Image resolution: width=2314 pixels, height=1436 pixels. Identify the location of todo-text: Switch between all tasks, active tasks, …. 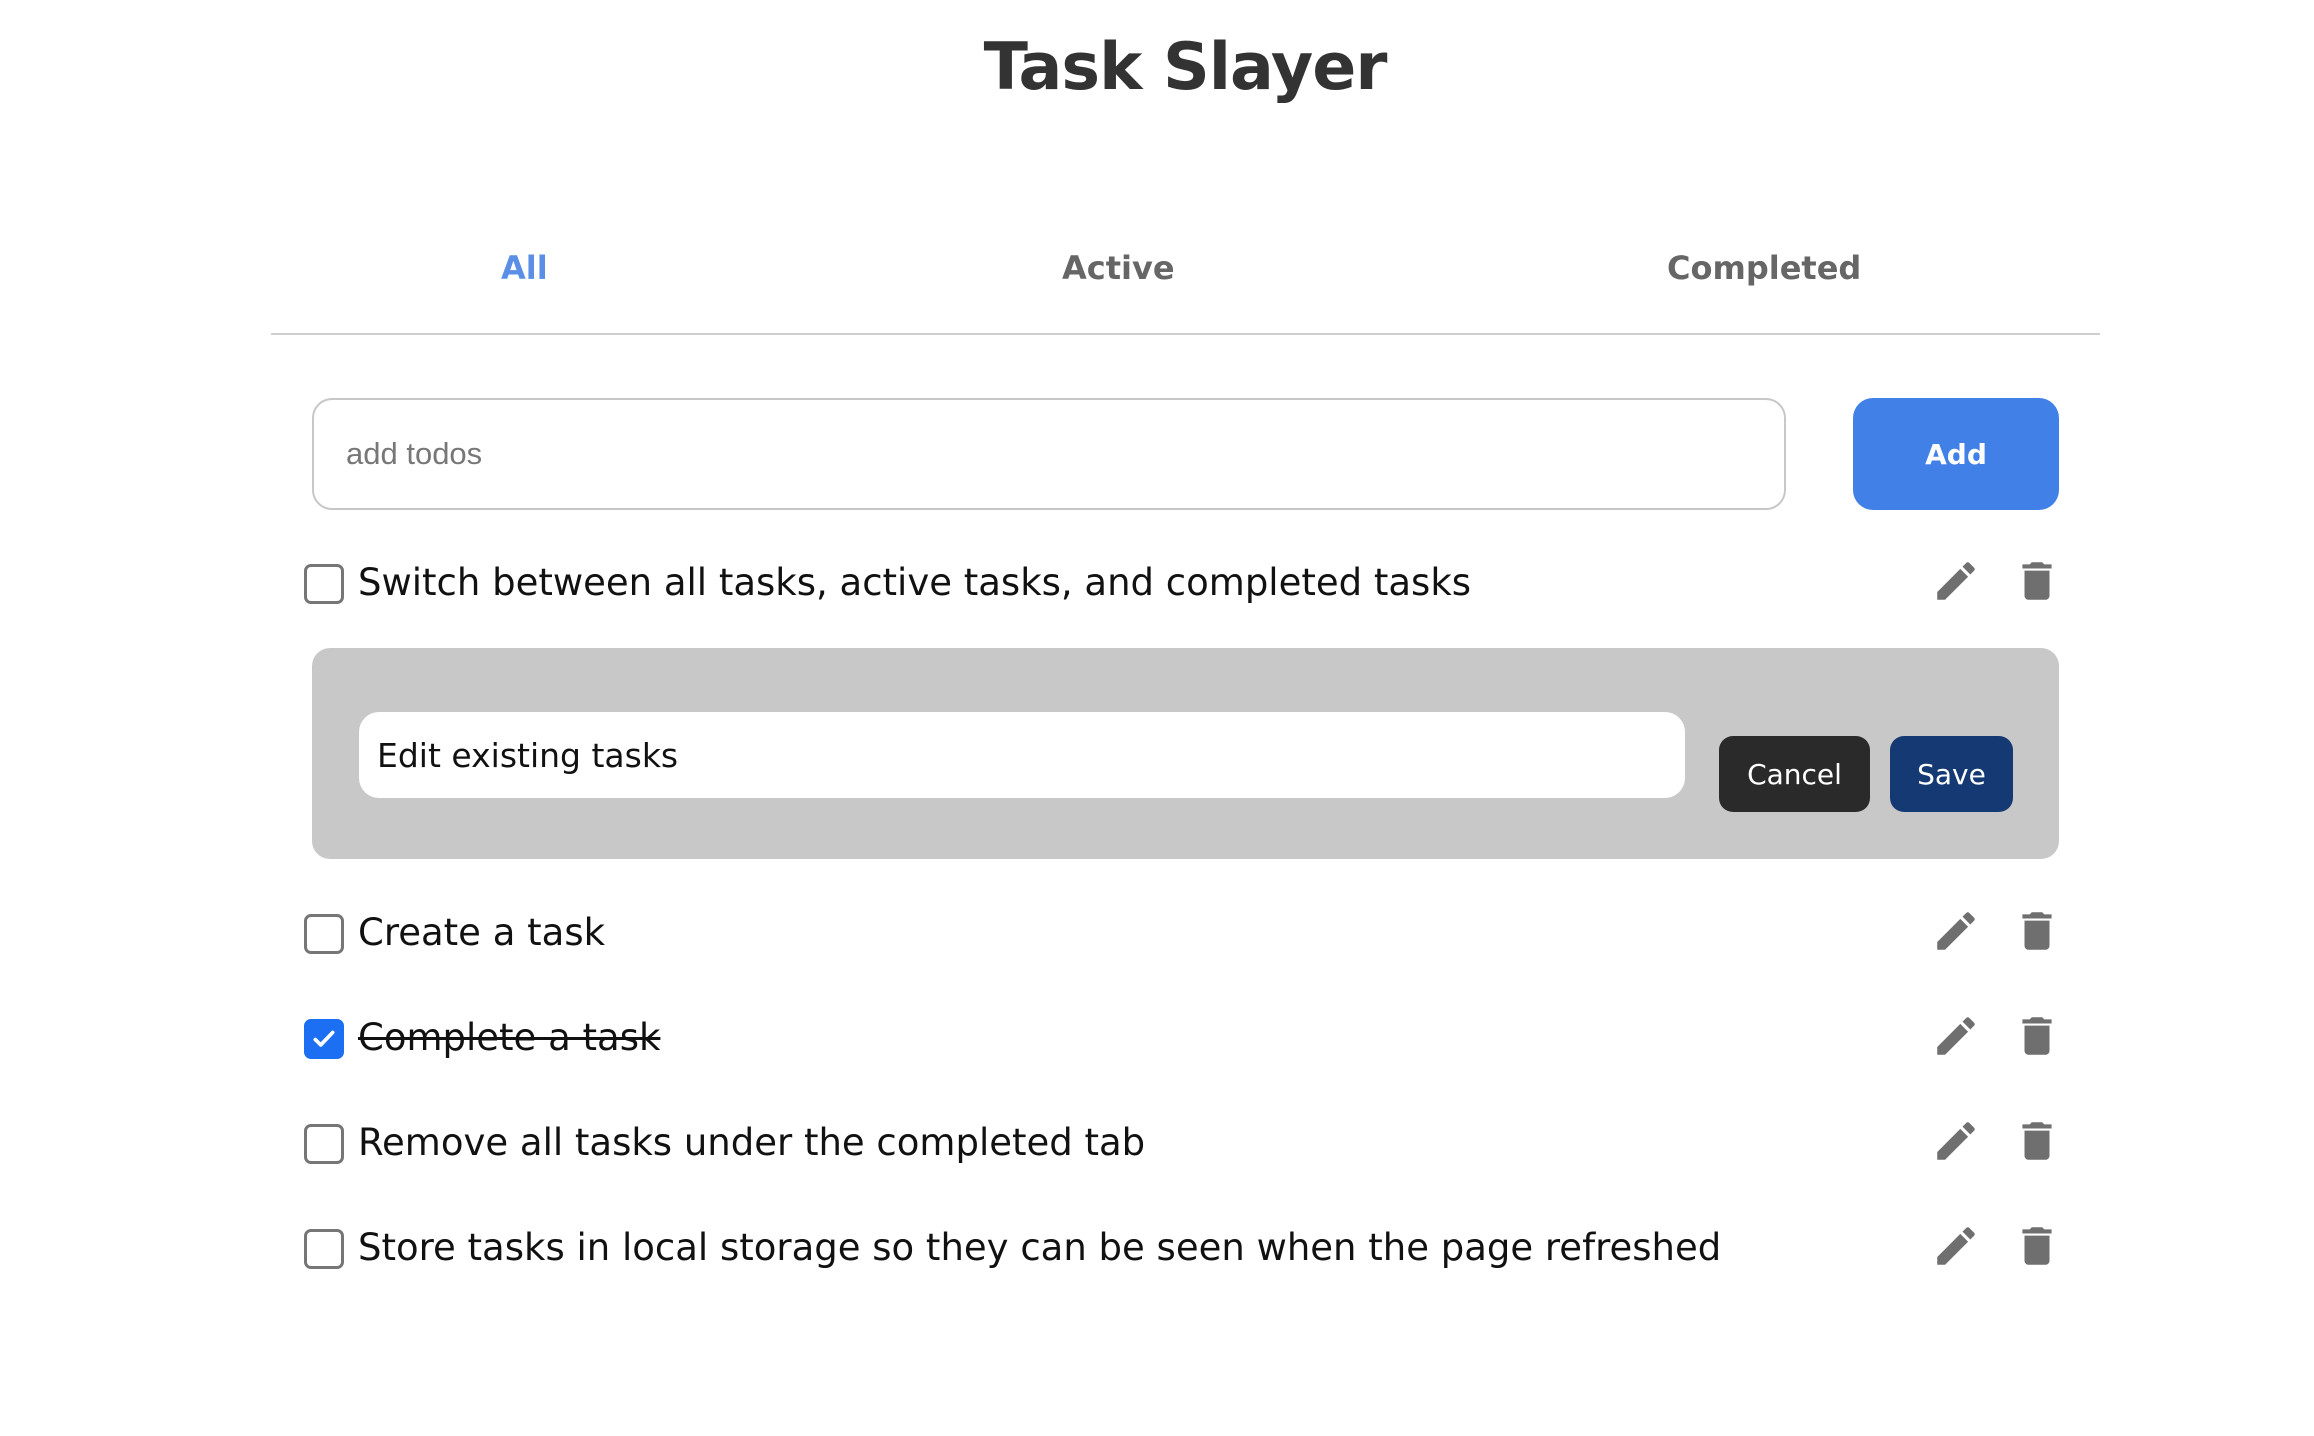
(915, 582).